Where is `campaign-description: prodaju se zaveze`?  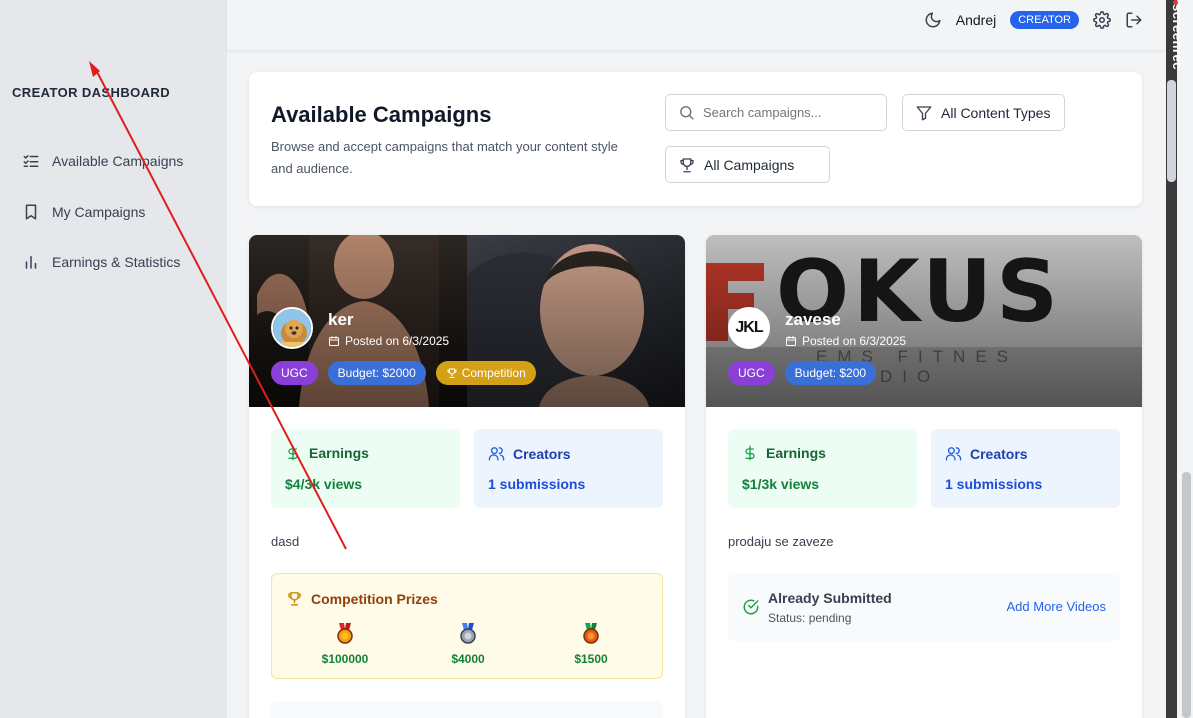 campaign-description: prodaju se zaveze is located at coordinates (781, 541).